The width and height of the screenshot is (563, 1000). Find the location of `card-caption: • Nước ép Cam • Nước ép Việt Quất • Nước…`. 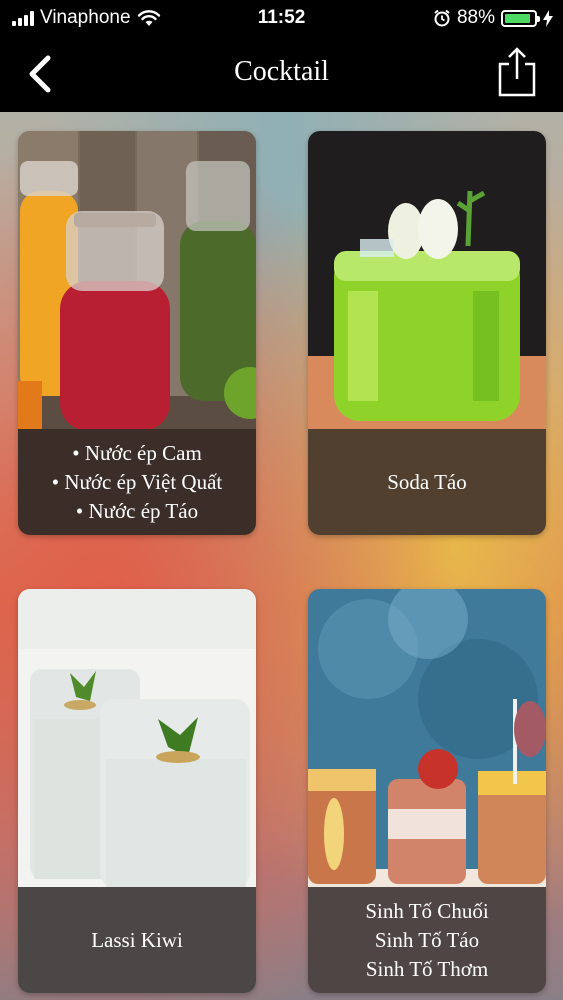

card-caption: • Nước ép Cam • Nước ép Việt Quất • Nước… is located at coordinates (137, 482).